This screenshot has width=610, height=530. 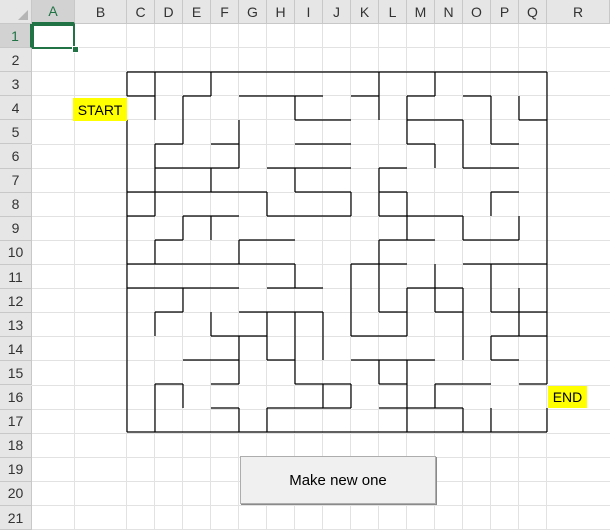 I want to click on maze-start-label: START, so click(x=100, y=109).